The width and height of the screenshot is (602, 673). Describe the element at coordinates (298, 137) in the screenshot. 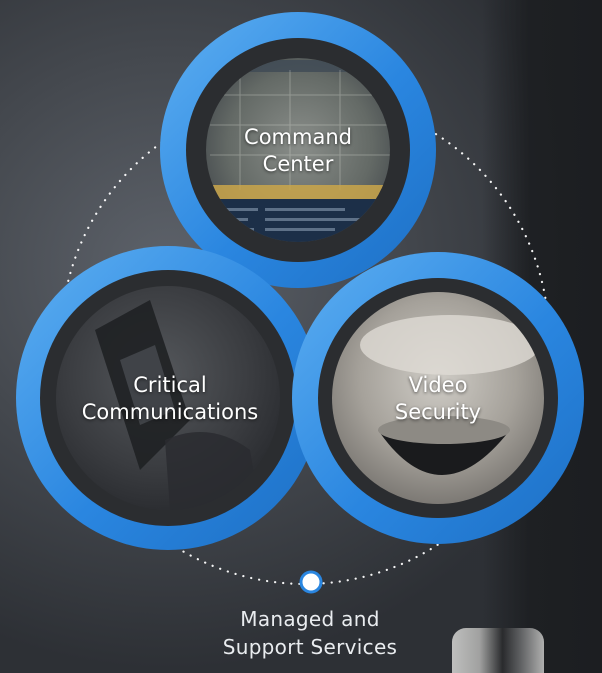

I see `label-command-center-line-1: Command` at that location.